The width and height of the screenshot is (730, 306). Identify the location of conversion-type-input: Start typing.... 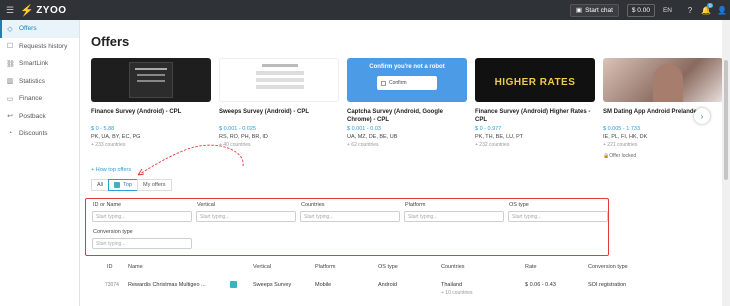
(142, 243).